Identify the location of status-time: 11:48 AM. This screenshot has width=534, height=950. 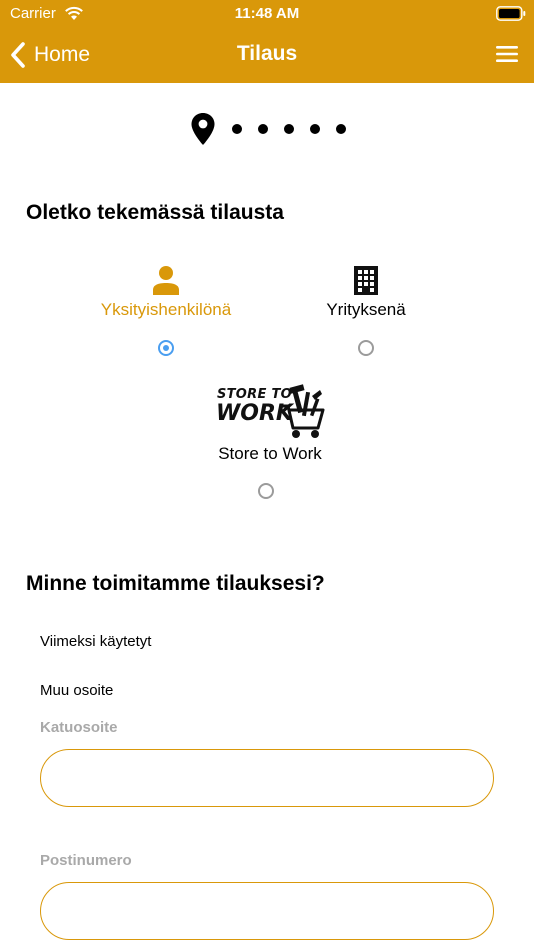
(267, 13).